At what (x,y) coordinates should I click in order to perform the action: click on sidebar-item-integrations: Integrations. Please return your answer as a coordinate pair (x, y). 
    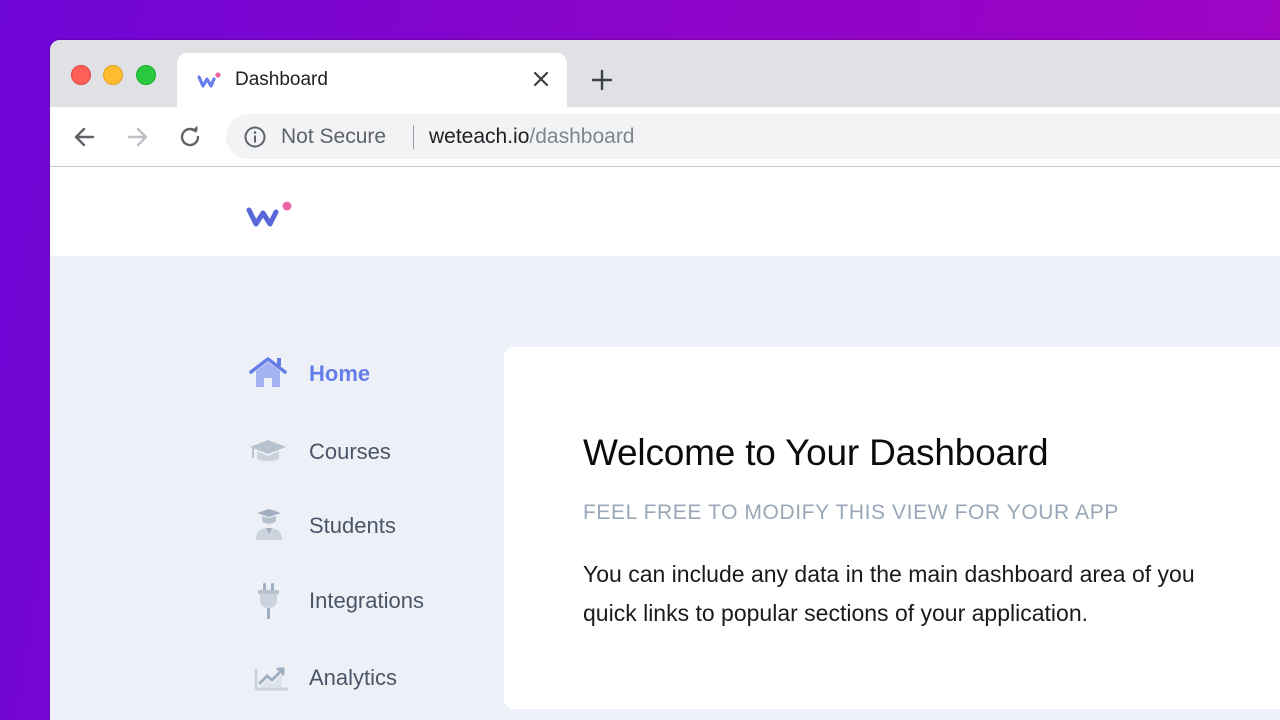
    Looking at the image, I should click on (366, 602).